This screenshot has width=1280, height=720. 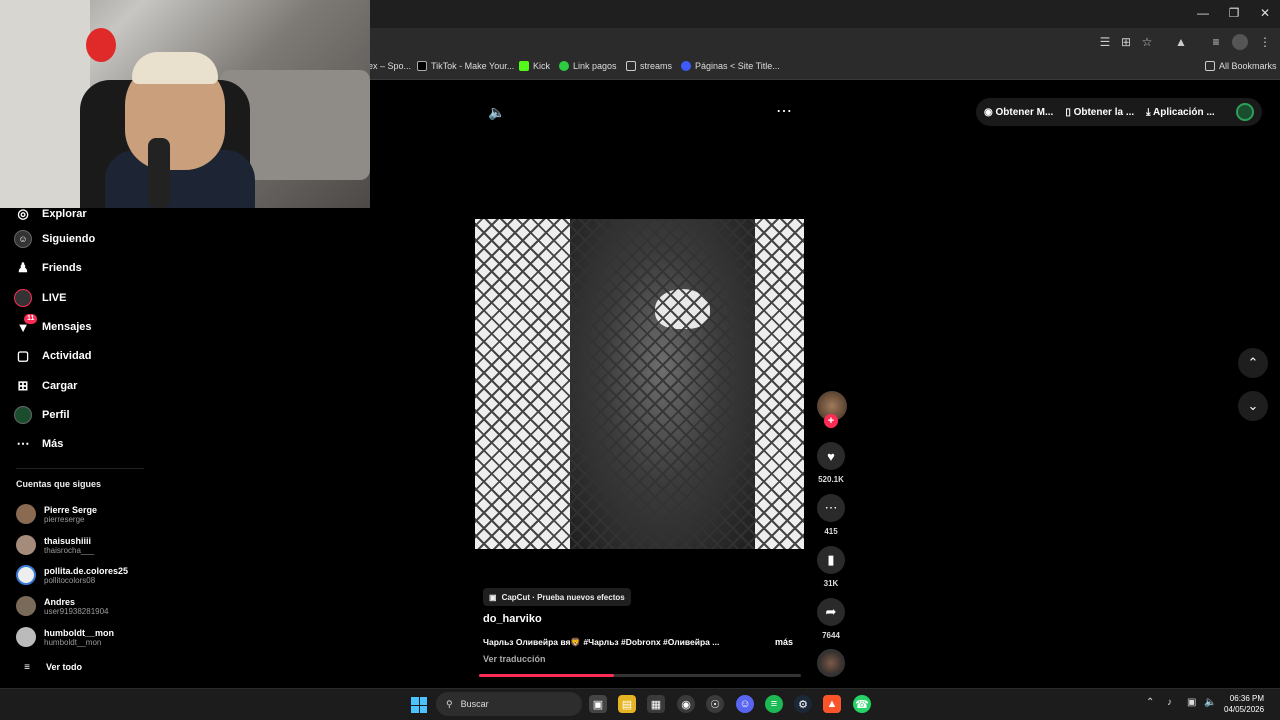 I want to click on translate-icon: ☰, so click(x=1105, y=42).